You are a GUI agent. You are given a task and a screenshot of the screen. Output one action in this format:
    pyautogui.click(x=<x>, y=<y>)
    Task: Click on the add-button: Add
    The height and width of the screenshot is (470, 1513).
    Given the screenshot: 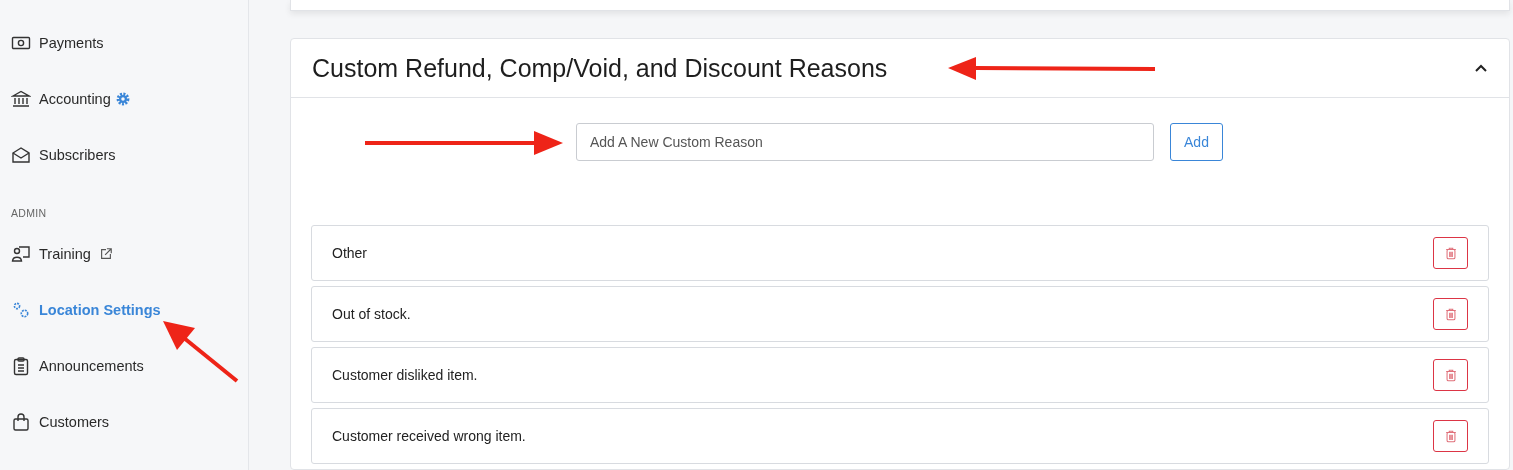 What is the action you would take?
    pyautogui.click(x=1196, y=142)
    